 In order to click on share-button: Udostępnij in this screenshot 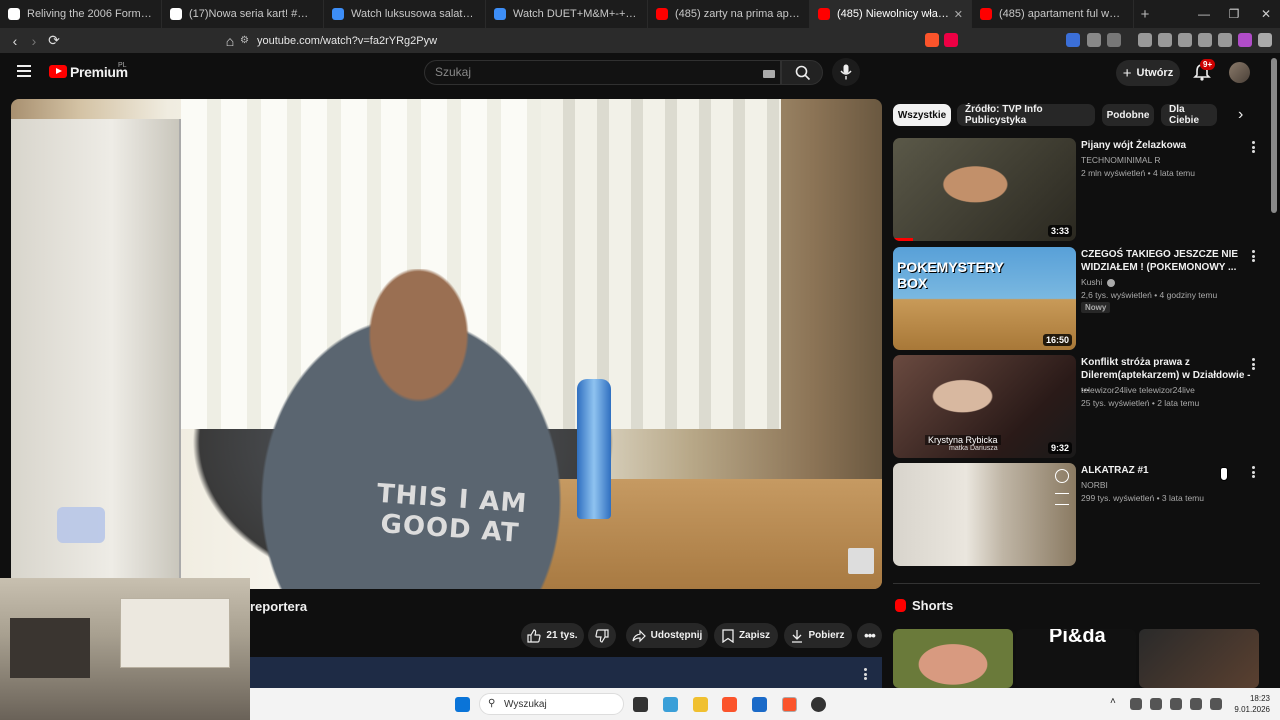, I will do `click(667, 635)`.